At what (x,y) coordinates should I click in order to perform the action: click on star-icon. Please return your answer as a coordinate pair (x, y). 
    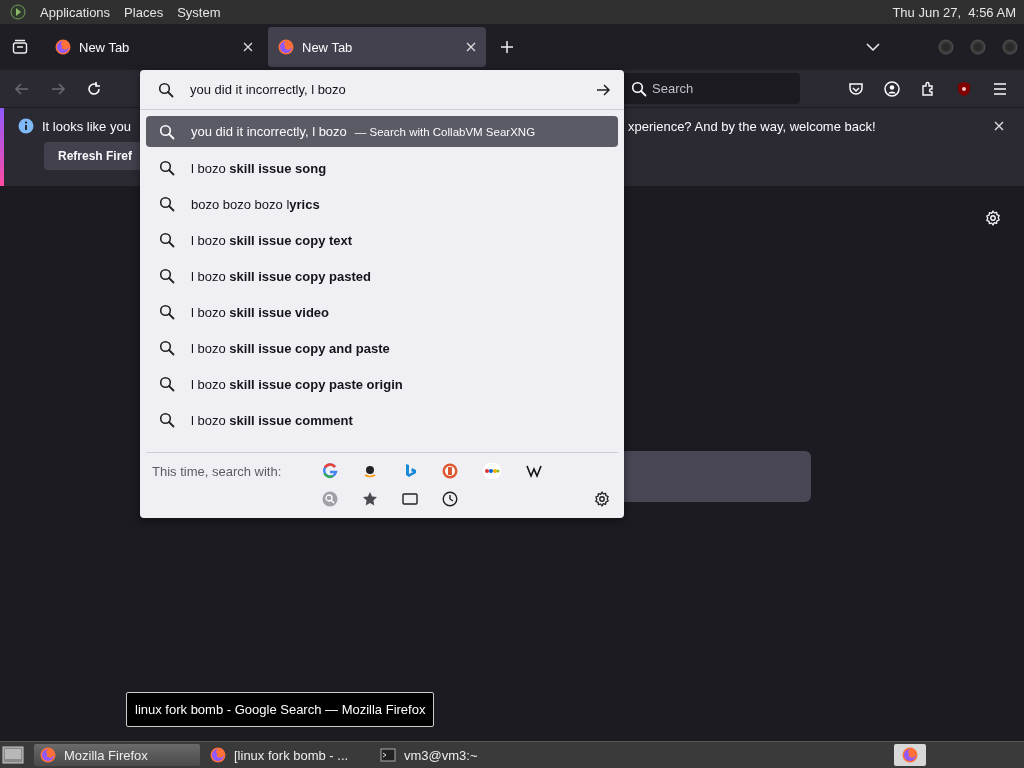
    Looking at the image, I should click on (370, 499).